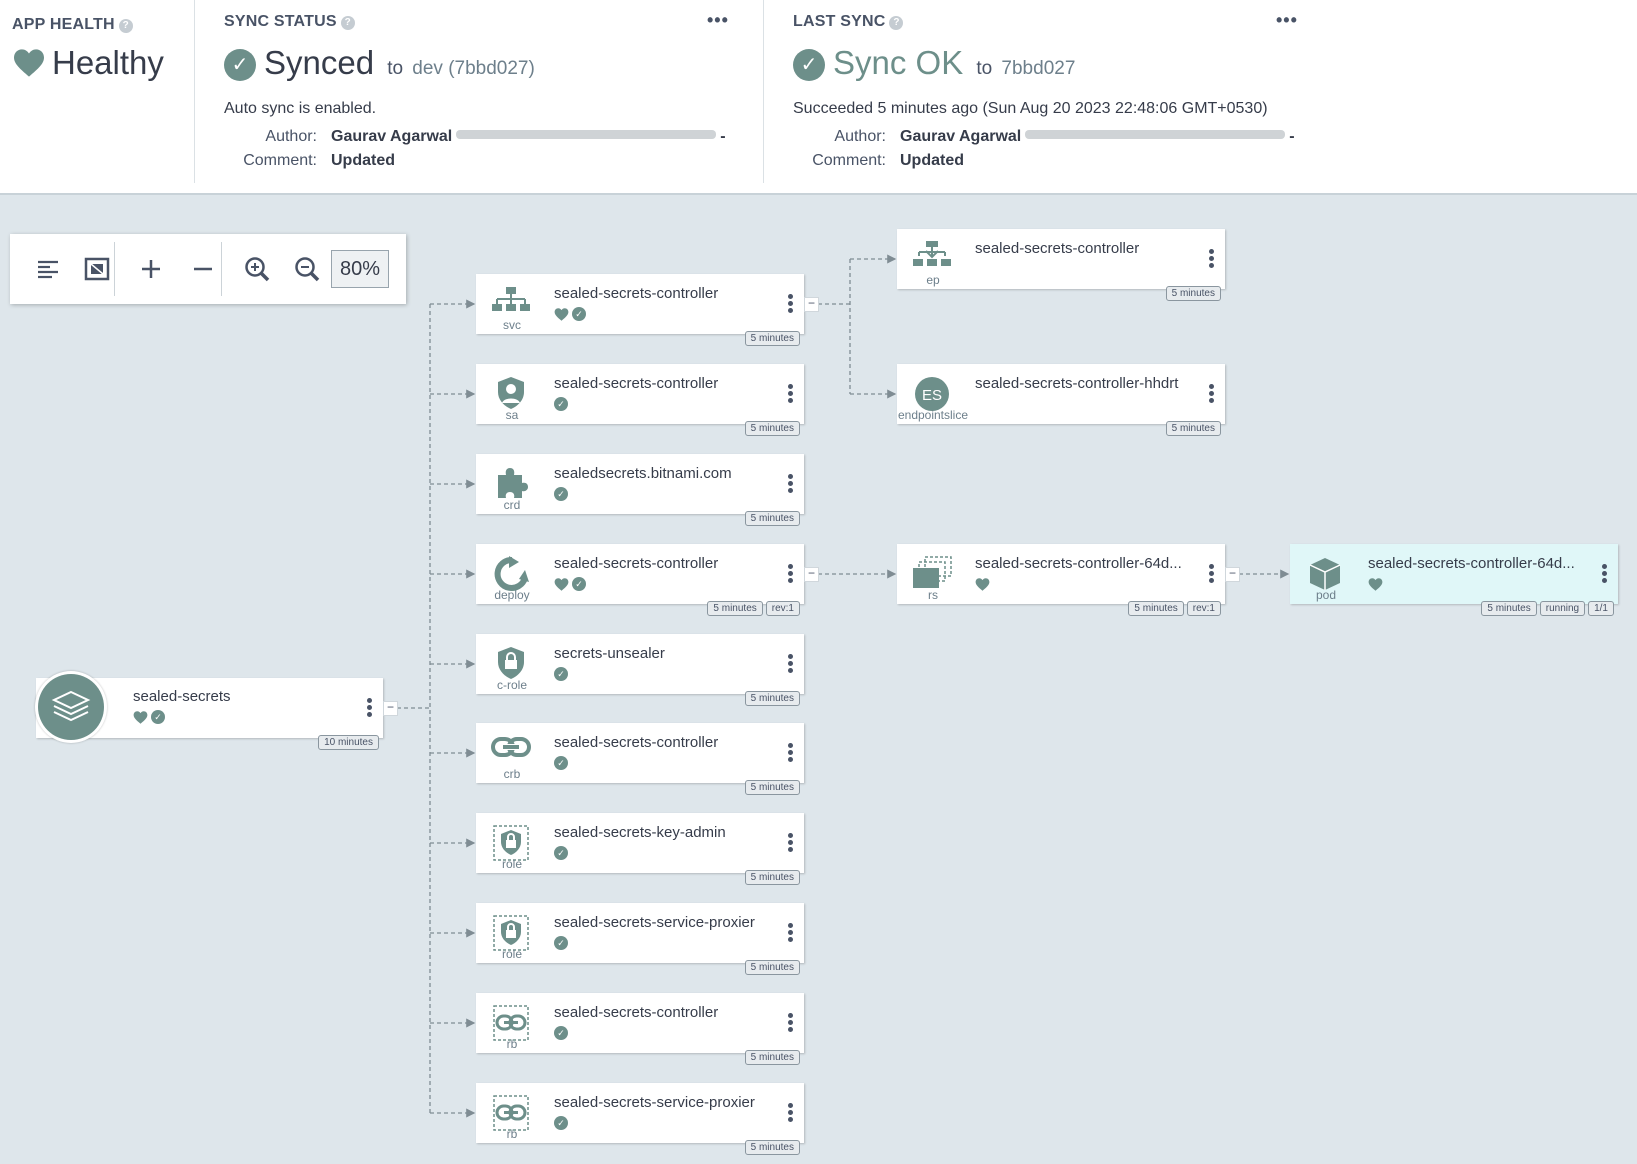  I want to click on service-icon, so click(511, 304).